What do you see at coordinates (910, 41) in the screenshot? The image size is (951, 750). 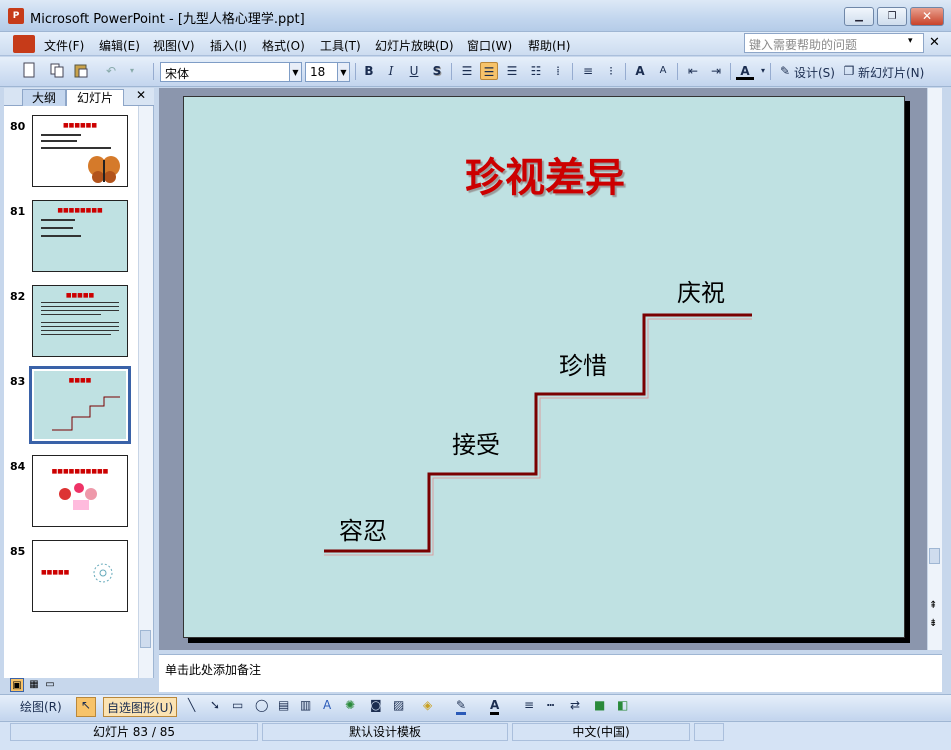 I see `help-dropdown-icon: ▾` at bounding box center [910, 41].